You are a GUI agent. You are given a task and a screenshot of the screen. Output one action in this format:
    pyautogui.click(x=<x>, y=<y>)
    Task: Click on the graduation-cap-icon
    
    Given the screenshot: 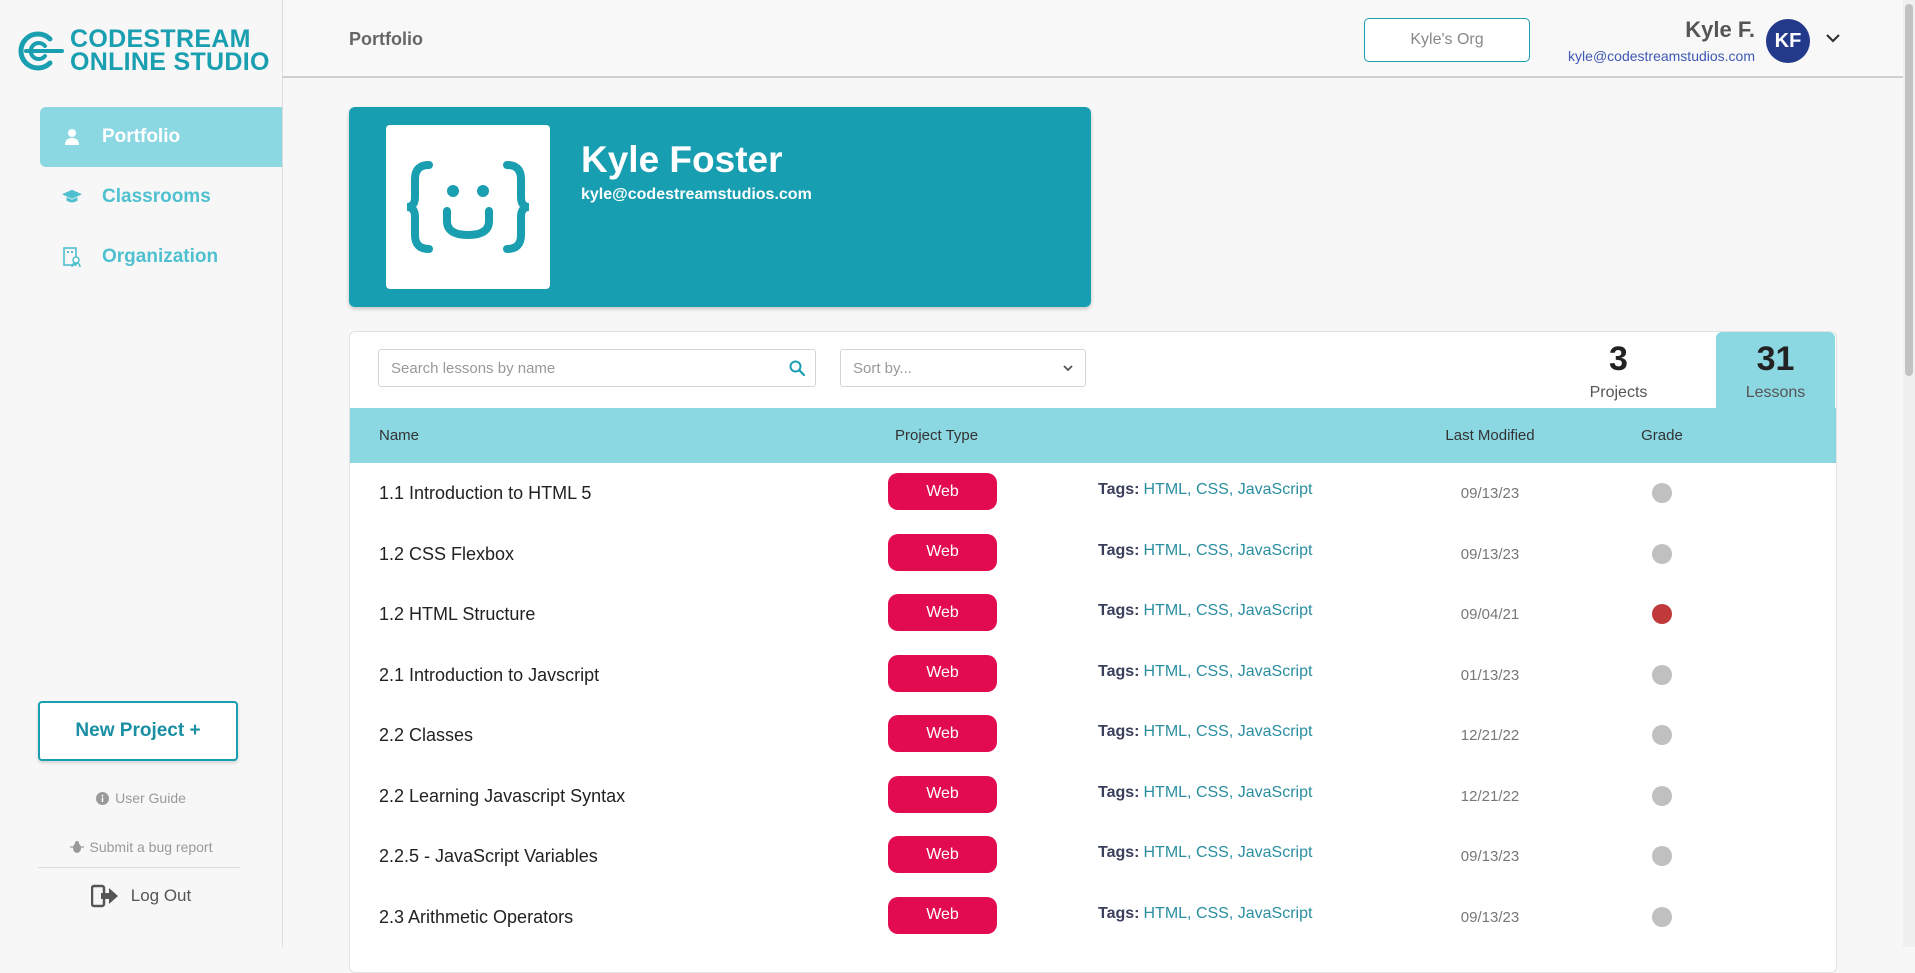 What is the action you would take?
    pyautogui.click(x=72, y=197)
    